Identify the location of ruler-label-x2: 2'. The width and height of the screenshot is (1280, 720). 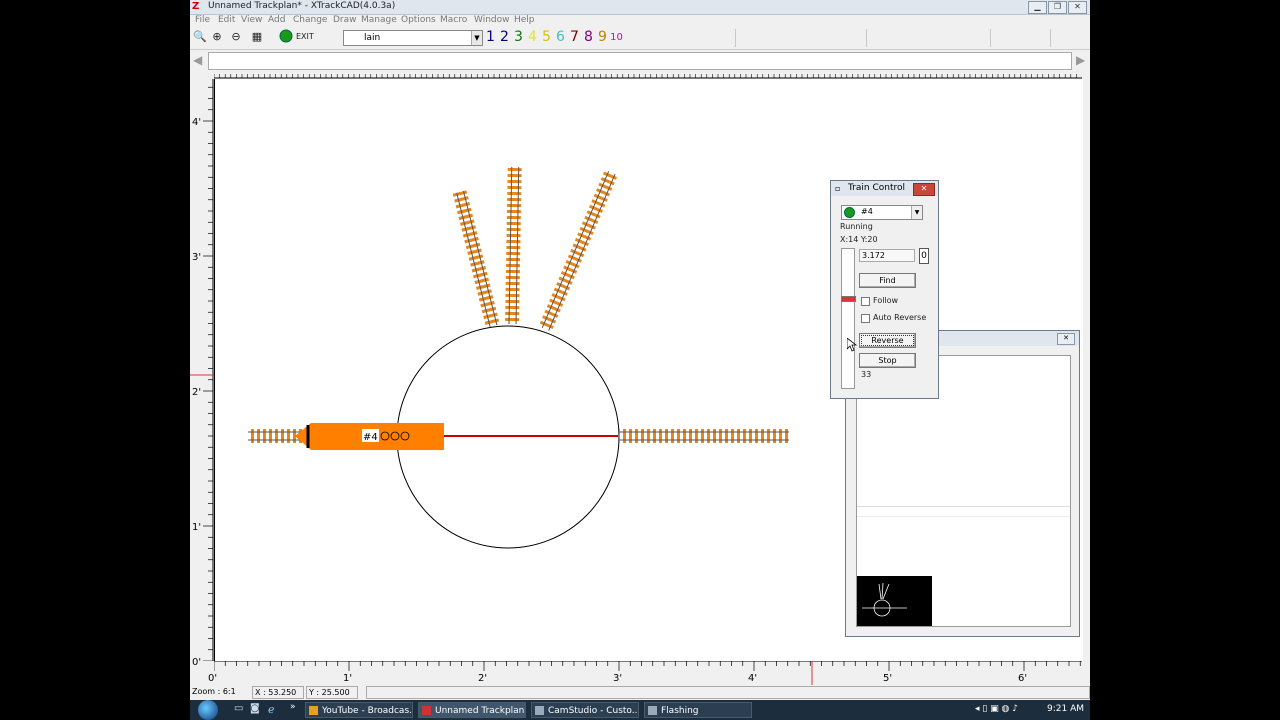
(483, 678).